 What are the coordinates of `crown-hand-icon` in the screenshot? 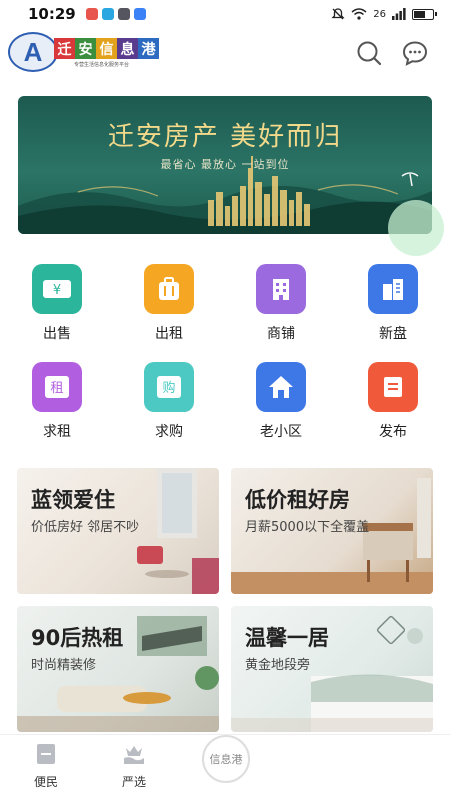 It's located at (134, 755).